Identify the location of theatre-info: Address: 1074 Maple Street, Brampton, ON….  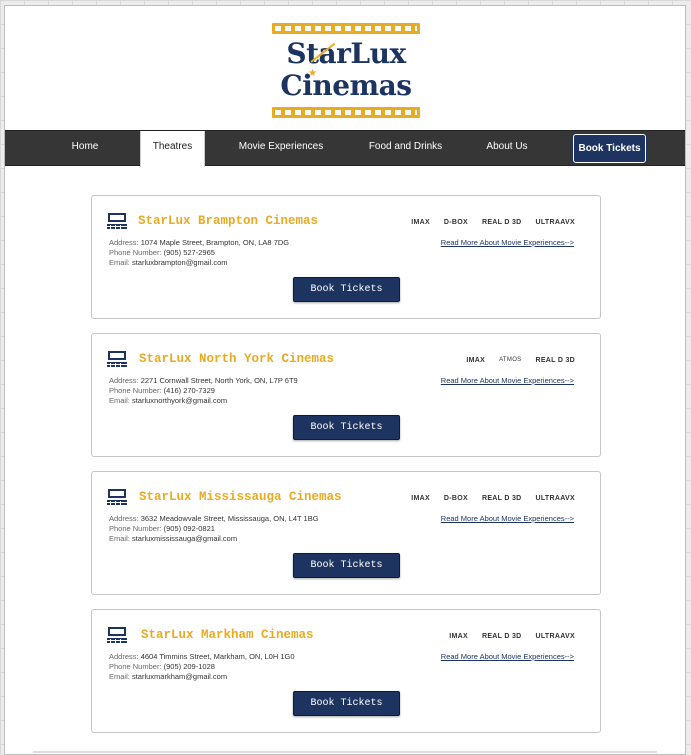
(199, 252).